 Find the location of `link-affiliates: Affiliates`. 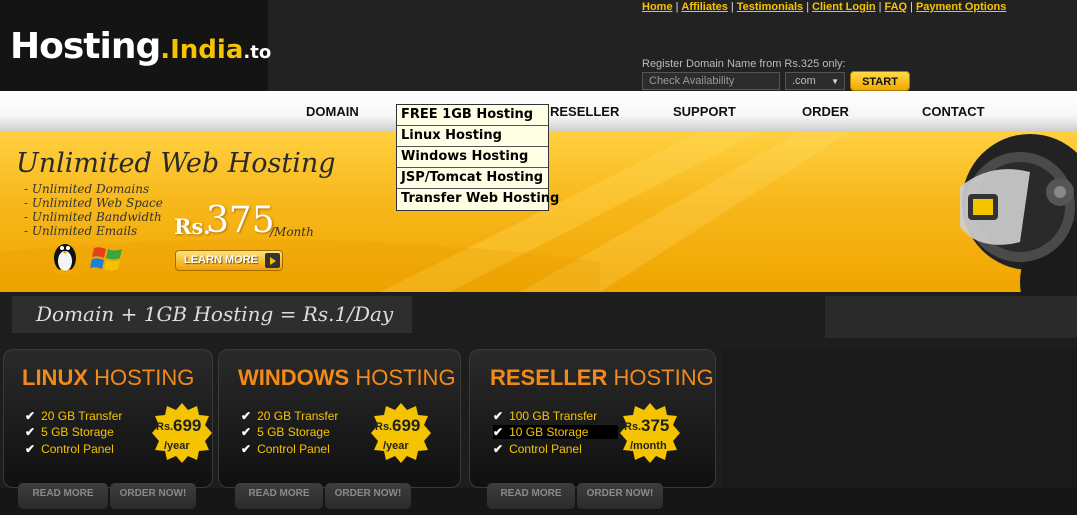

link-affiliates: Affiliates is located at coordinates (704, 7).